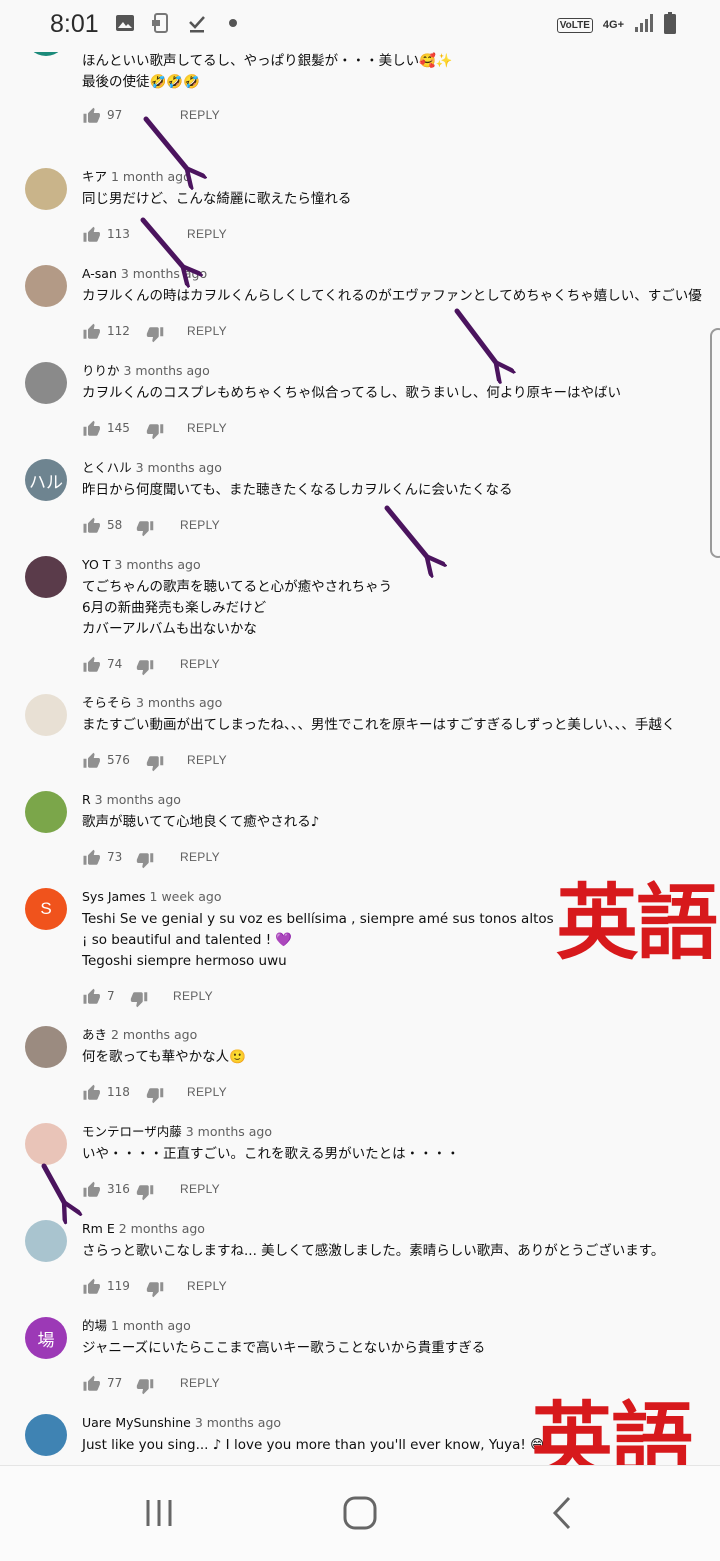  What do you see at coordinates (118, 234) in the screenshot?
I see `like-count: 113` at bounding box center [118, 234].